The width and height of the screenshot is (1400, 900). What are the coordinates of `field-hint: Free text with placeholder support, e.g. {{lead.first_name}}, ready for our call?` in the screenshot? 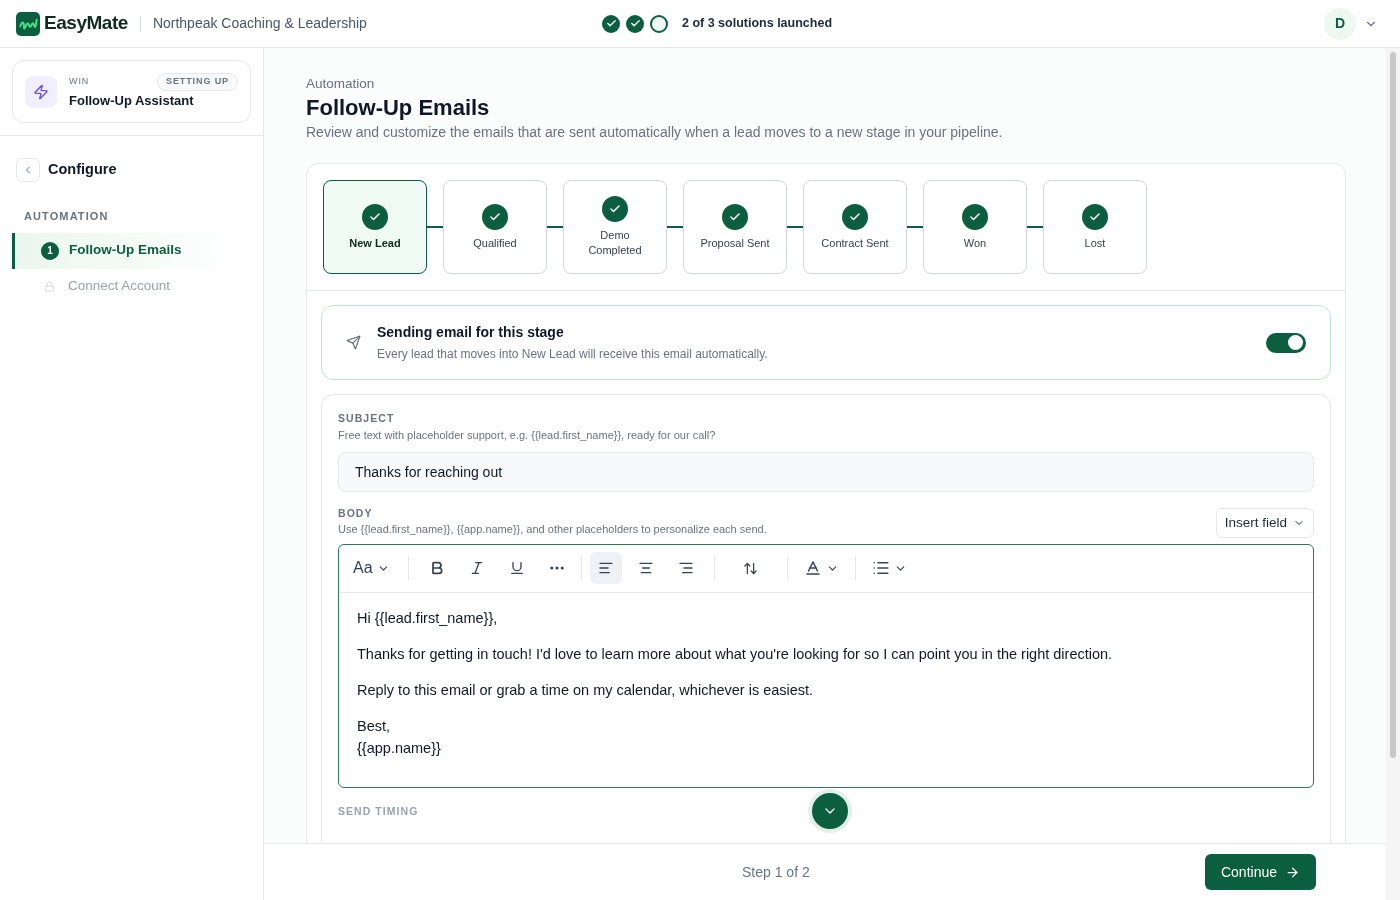 It's located at (527, 435).